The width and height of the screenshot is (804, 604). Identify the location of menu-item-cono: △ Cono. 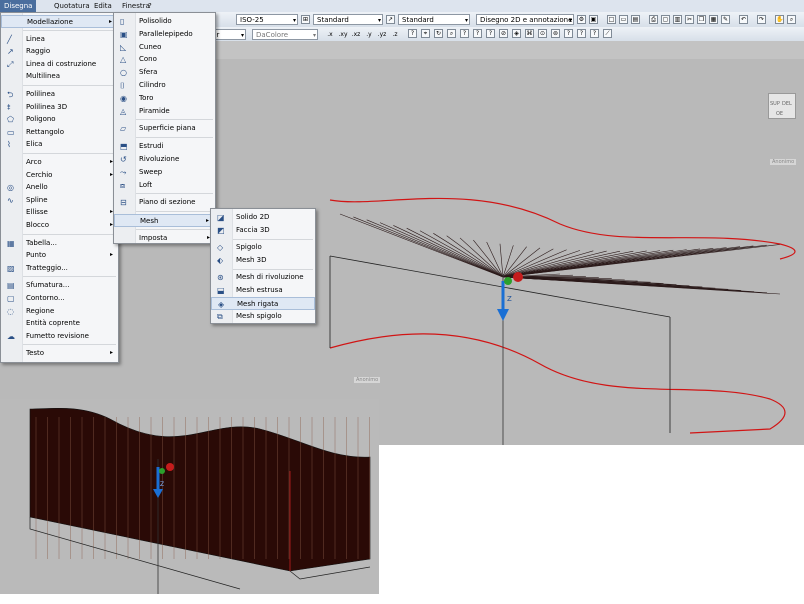
(164, 59).